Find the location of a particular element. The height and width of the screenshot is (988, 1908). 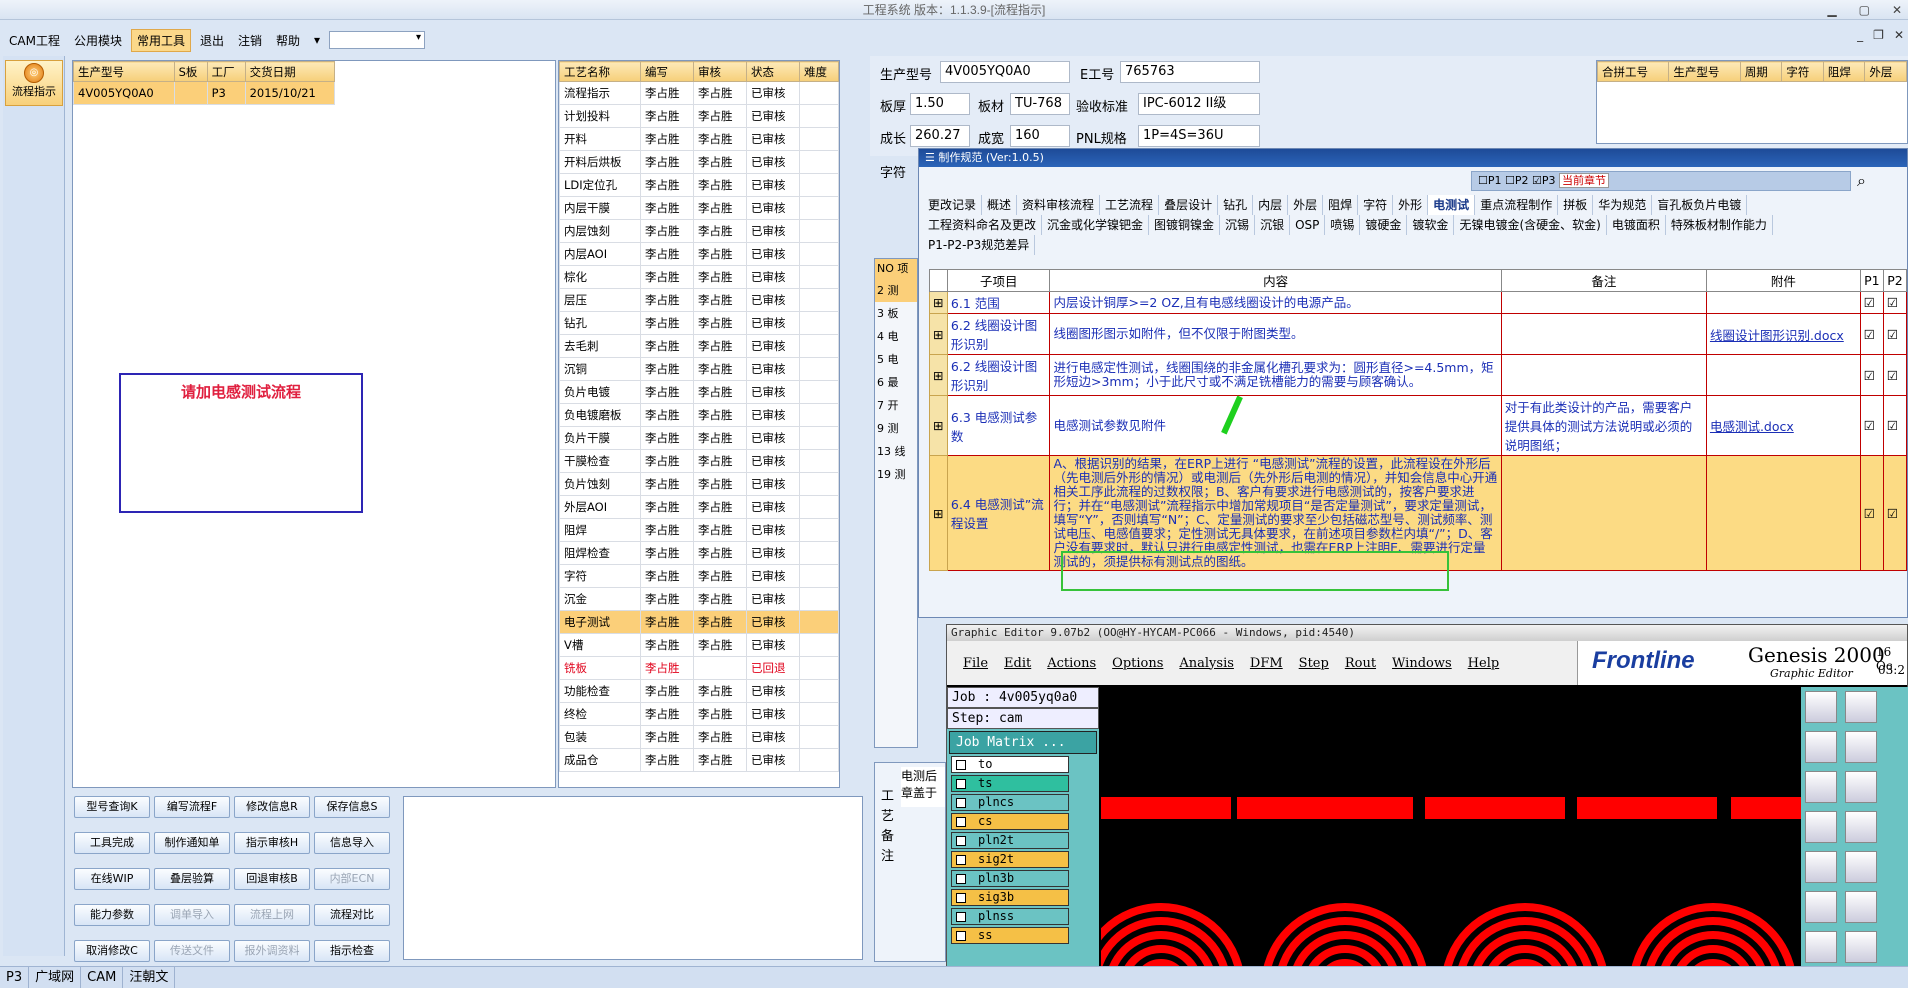

layer-row: to is located at coordinates (1010, 764).